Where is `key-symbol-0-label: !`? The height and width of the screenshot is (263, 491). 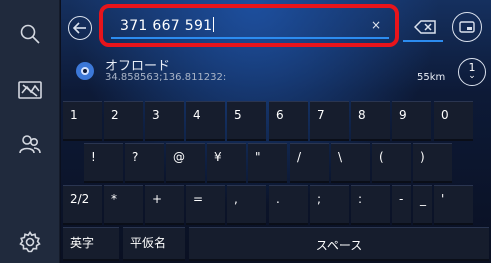
key-symbol-0-label: ! is located at coordinates (93, 157).